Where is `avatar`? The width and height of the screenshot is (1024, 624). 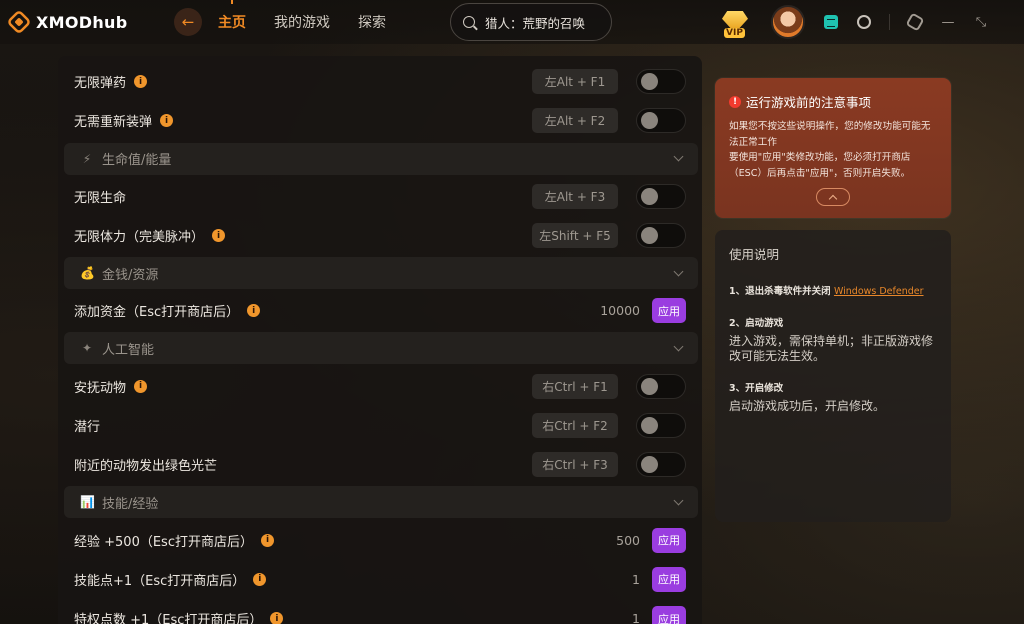 avatar is located at coordinates (788, 22).